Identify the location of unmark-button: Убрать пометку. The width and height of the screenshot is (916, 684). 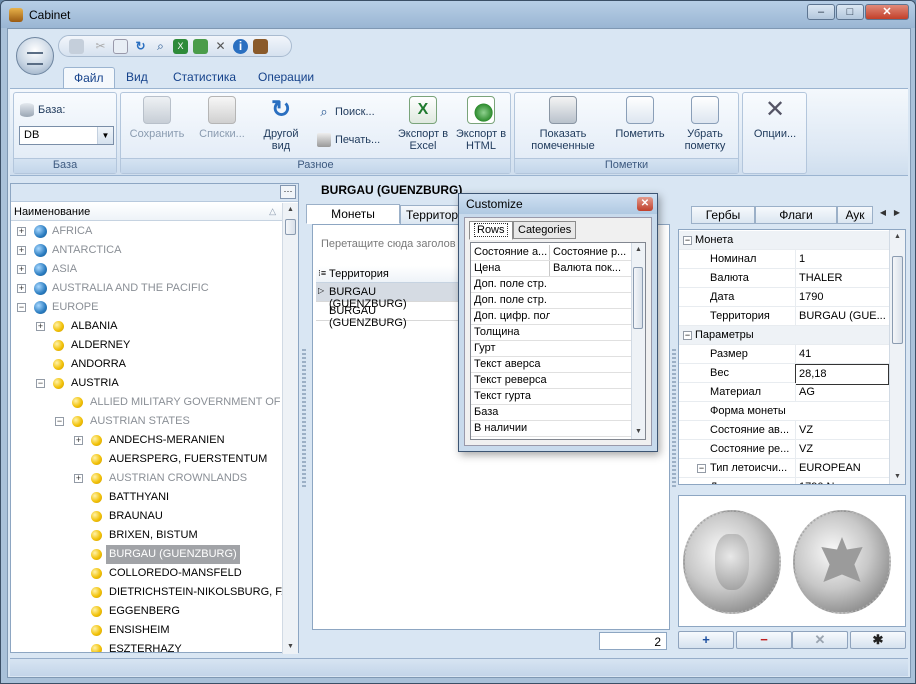
(705, 124).